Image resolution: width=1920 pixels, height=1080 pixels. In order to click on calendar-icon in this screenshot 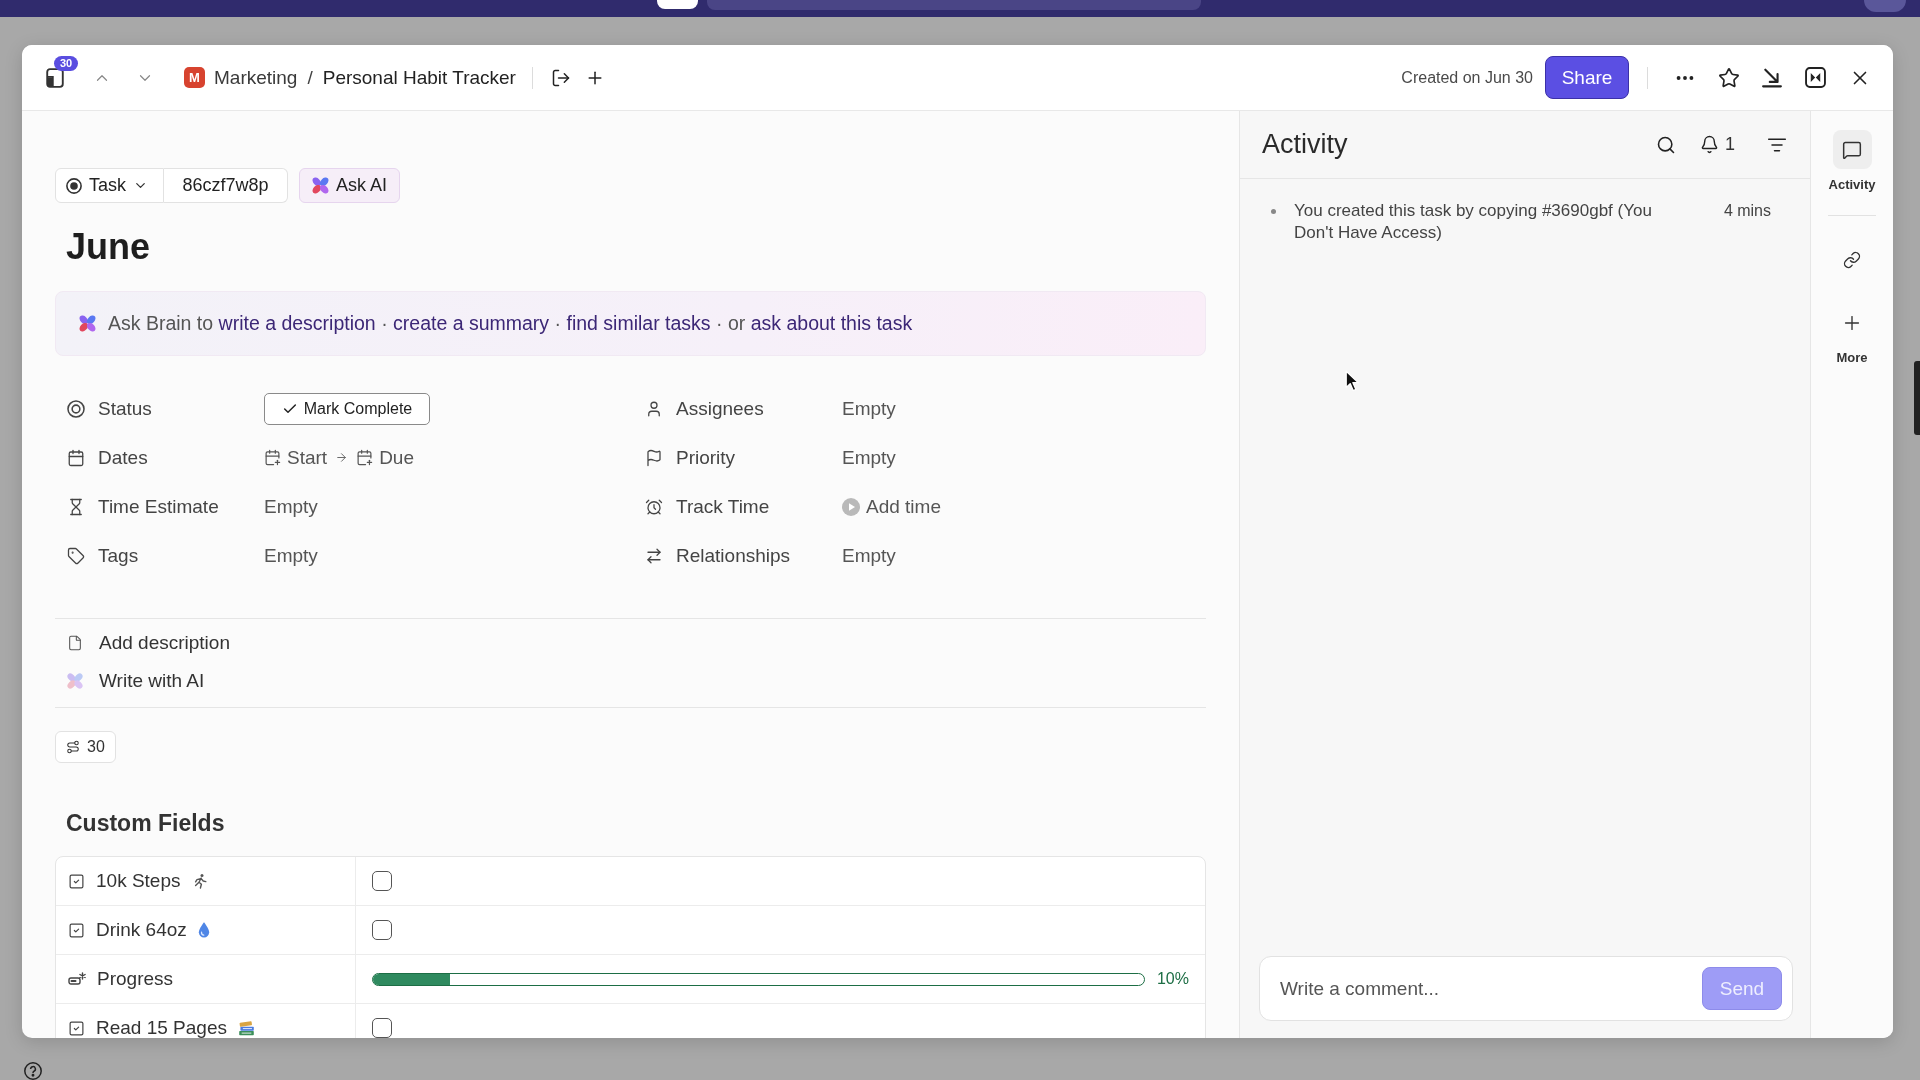, I will do `click(76, 457)`.